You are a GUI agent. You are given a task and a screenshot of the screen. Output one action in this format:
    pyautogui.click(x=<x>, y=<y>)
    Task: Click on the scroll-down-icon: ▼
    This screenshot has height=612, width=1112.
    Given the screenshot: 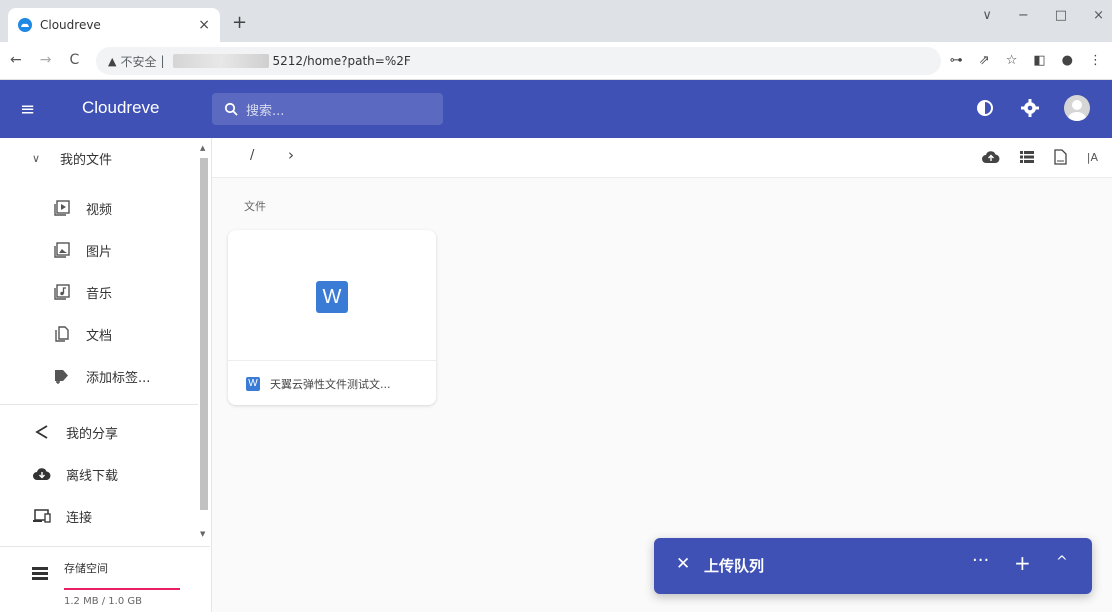 What is the action you would take?
    pyautogui.click(x=202, y=534)
    